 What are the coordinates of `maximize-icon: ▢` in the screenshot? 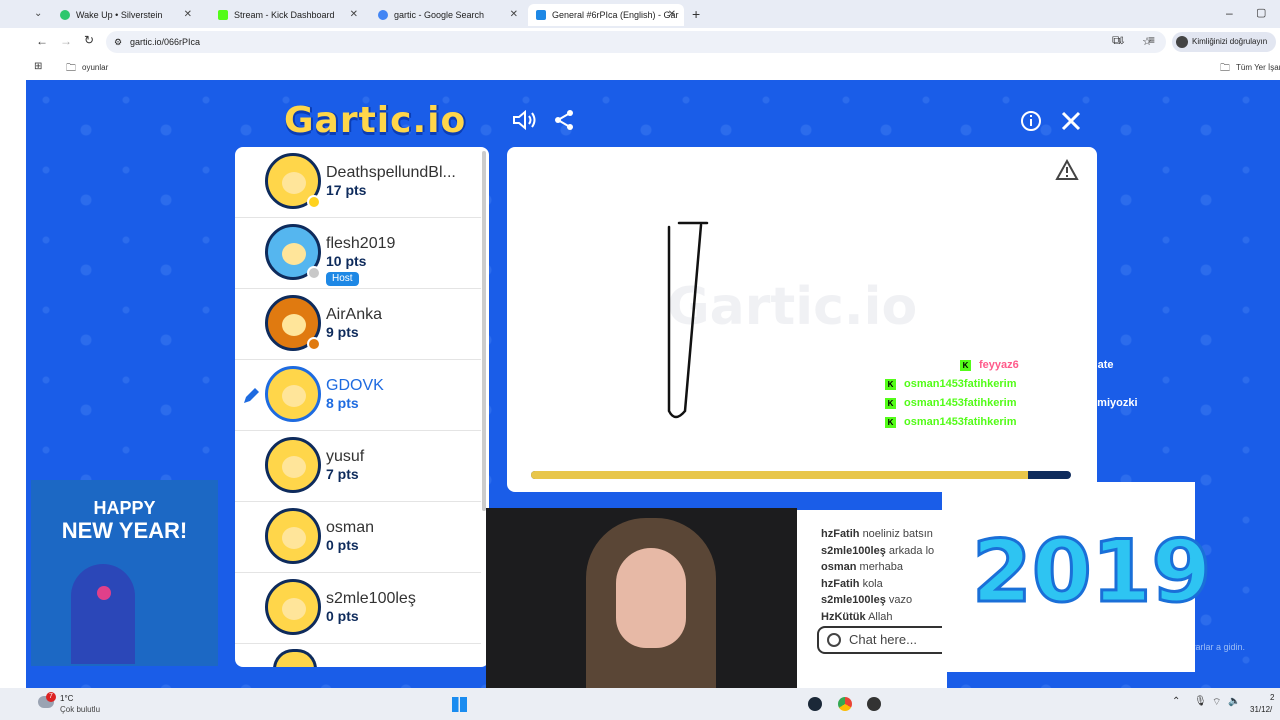 It's located at (1261, 12).